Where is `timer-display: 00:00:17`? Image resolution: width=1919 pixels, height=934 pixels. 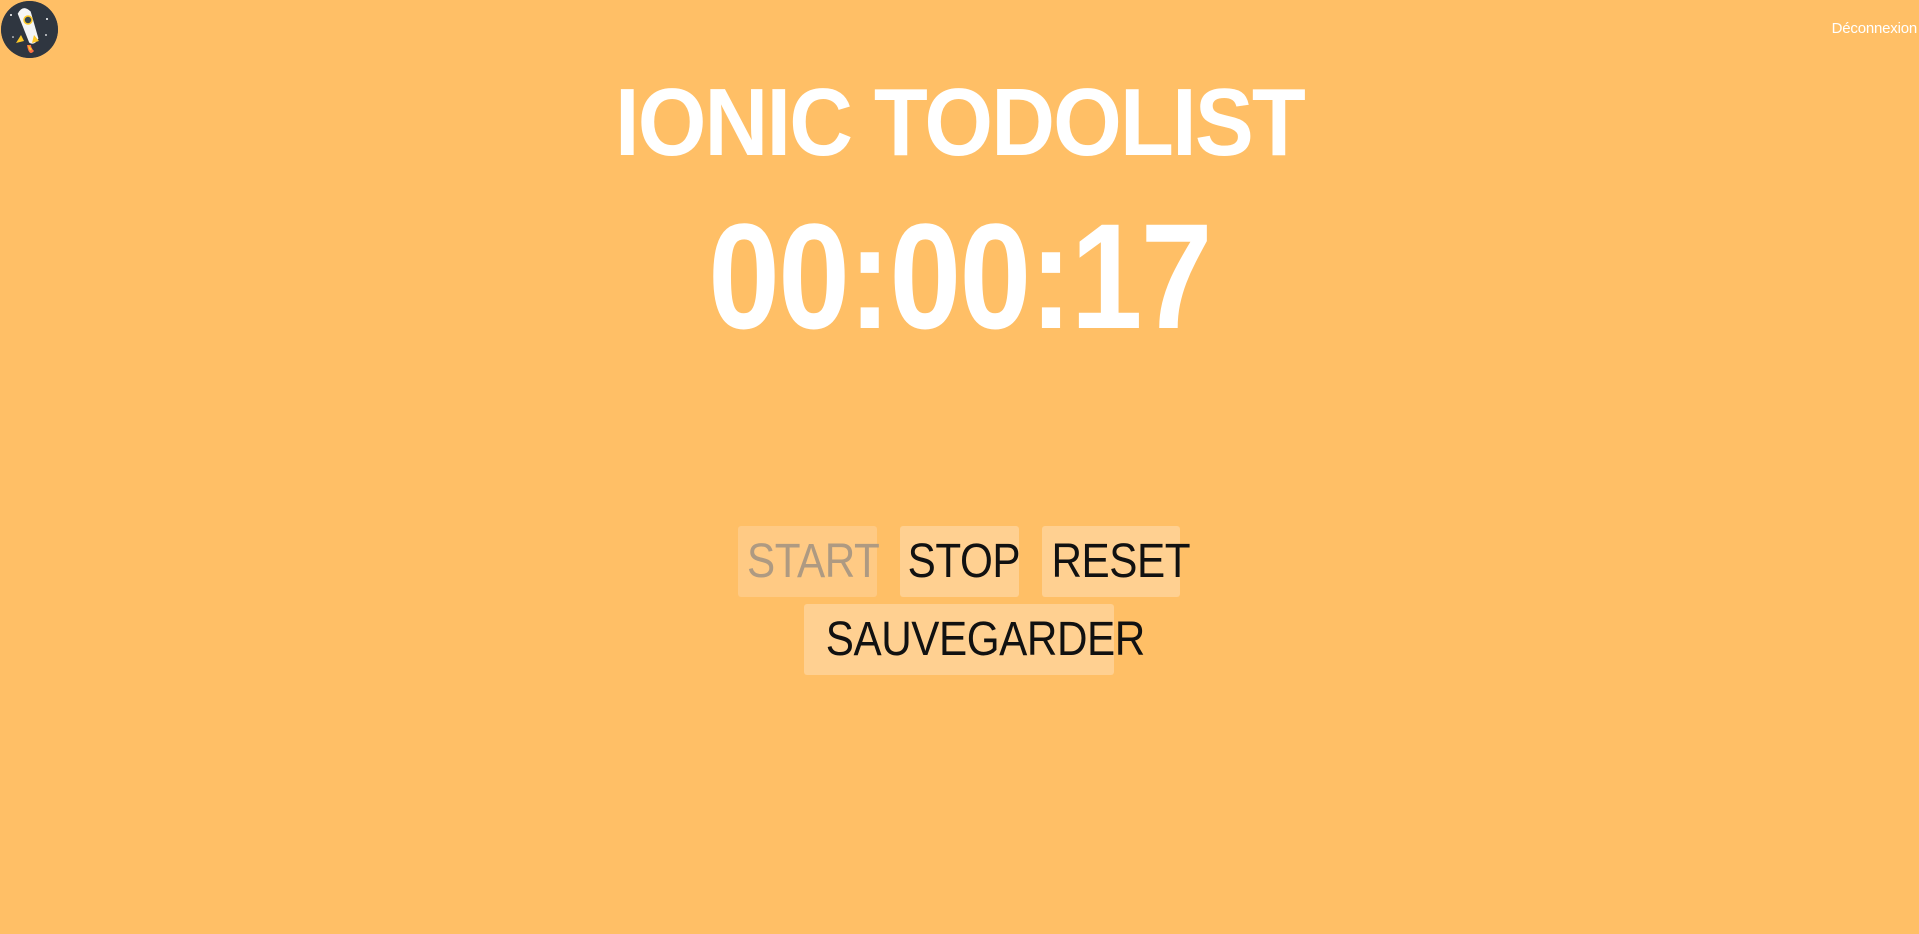
timer-display: 00:00:17 is located at coordinates (960, 276).